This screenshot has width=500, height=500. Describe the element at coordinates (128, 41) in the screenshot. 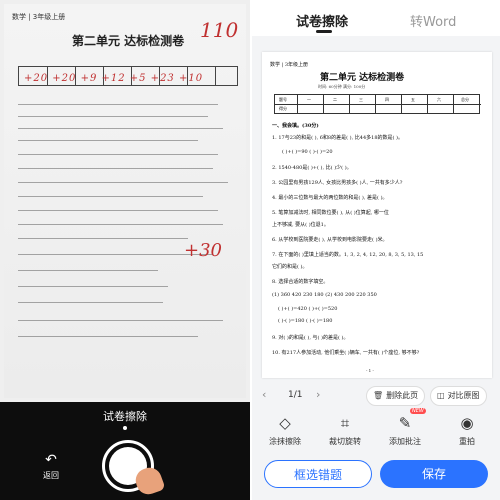

I see `photo-title: 第二单元 达标检测卷` at that location.